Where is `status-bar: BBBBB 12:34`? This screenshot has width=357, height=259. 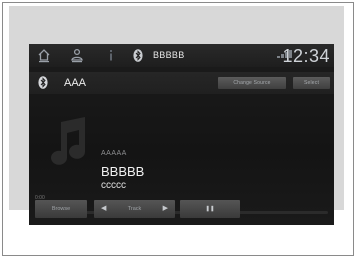 status-bar: BBBBB 12:34 is located at coordinates (181, 55).